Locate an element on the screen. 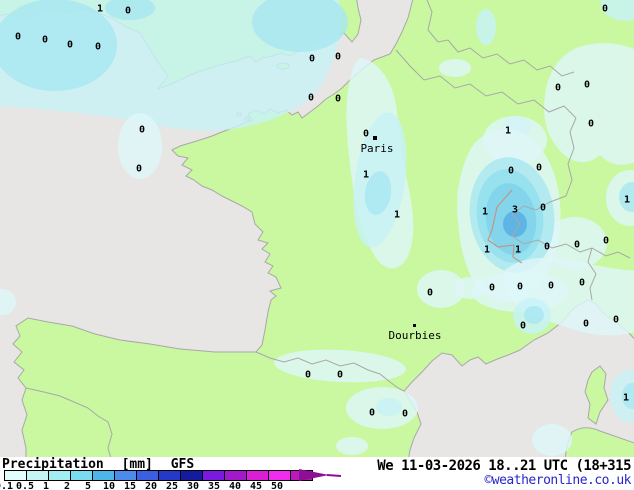 This screenshot has height=490, width=634. city-label: Paris is located at coordinates (376, 148).